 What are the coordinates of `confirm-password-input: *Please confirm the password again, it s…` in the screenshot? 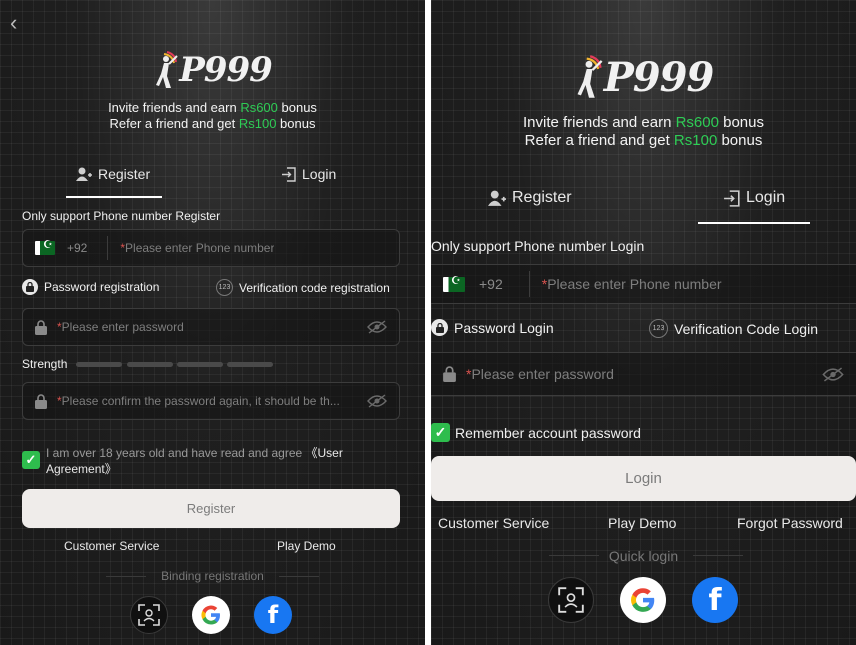 It's located at (212, 401).